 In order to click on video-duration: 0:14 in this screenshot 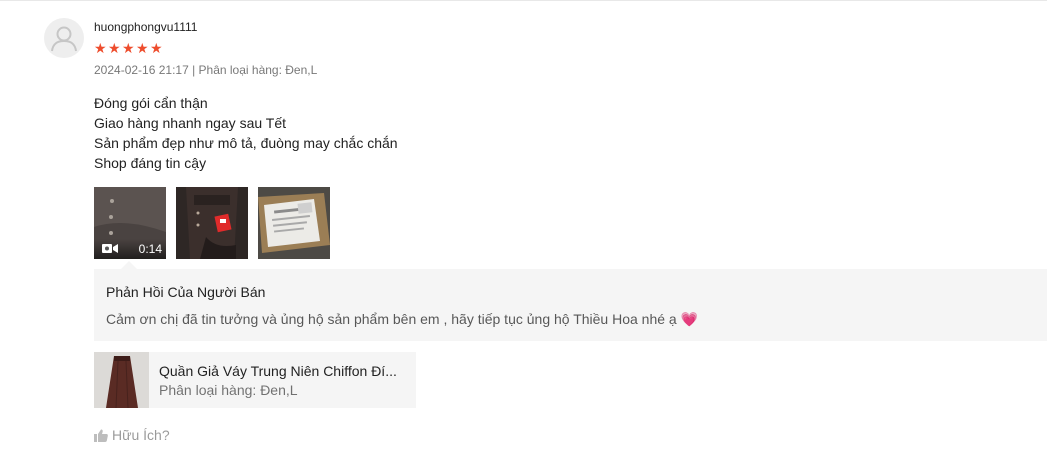, I will do `click(150, 249)`.